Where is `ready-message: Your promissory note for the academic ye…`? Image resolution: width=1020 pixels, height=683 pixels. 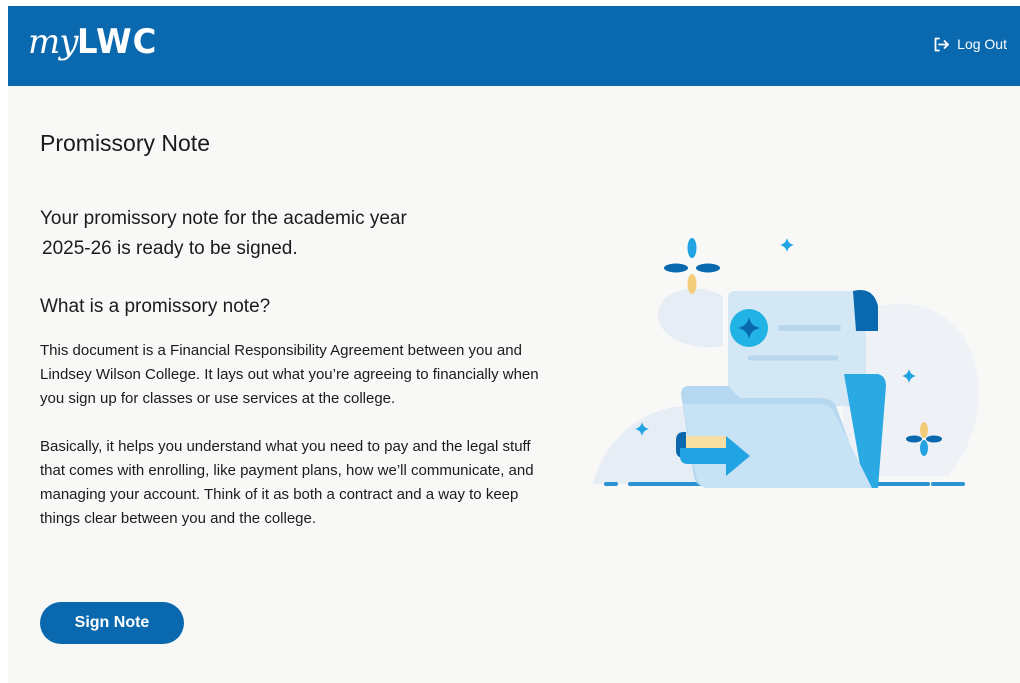 ready-message: Your promissory note for the academic ye… is located at coordinates (250, 234).